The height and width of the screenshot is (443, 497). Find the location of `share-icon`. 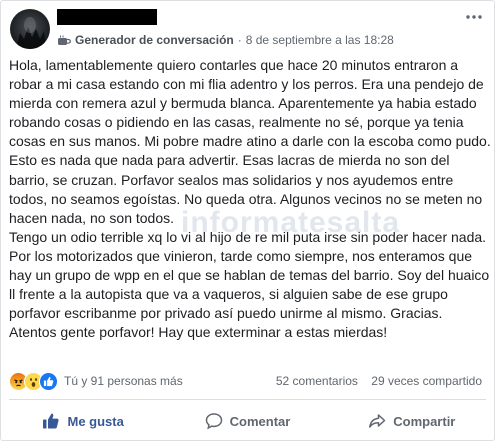

share-icon is located at coordinates (377, 421).